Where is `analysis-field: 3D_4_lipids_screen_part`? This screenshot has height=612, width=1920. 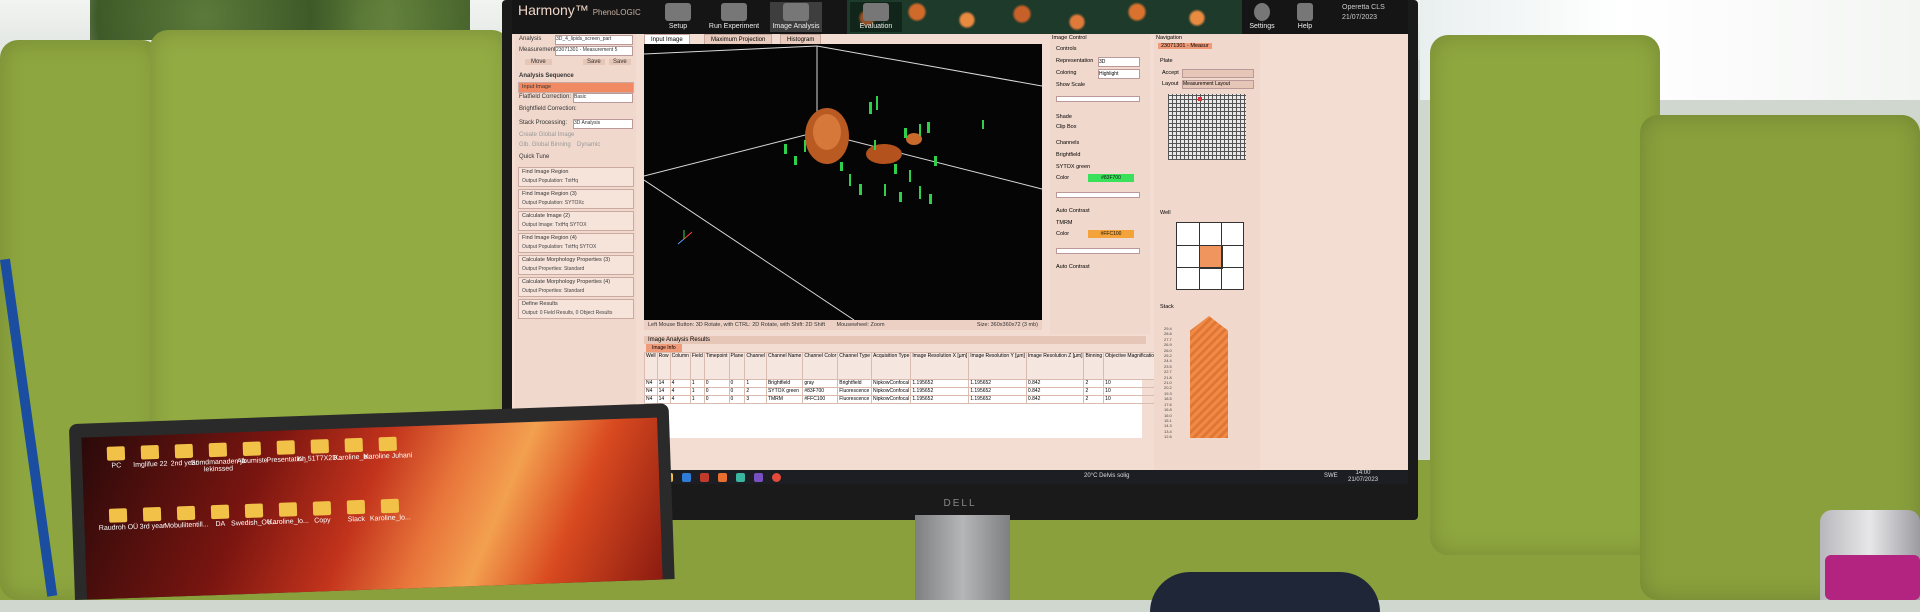 analysis-field: 3D_4_lipids_screen_part is located at coordinates (594, 40).